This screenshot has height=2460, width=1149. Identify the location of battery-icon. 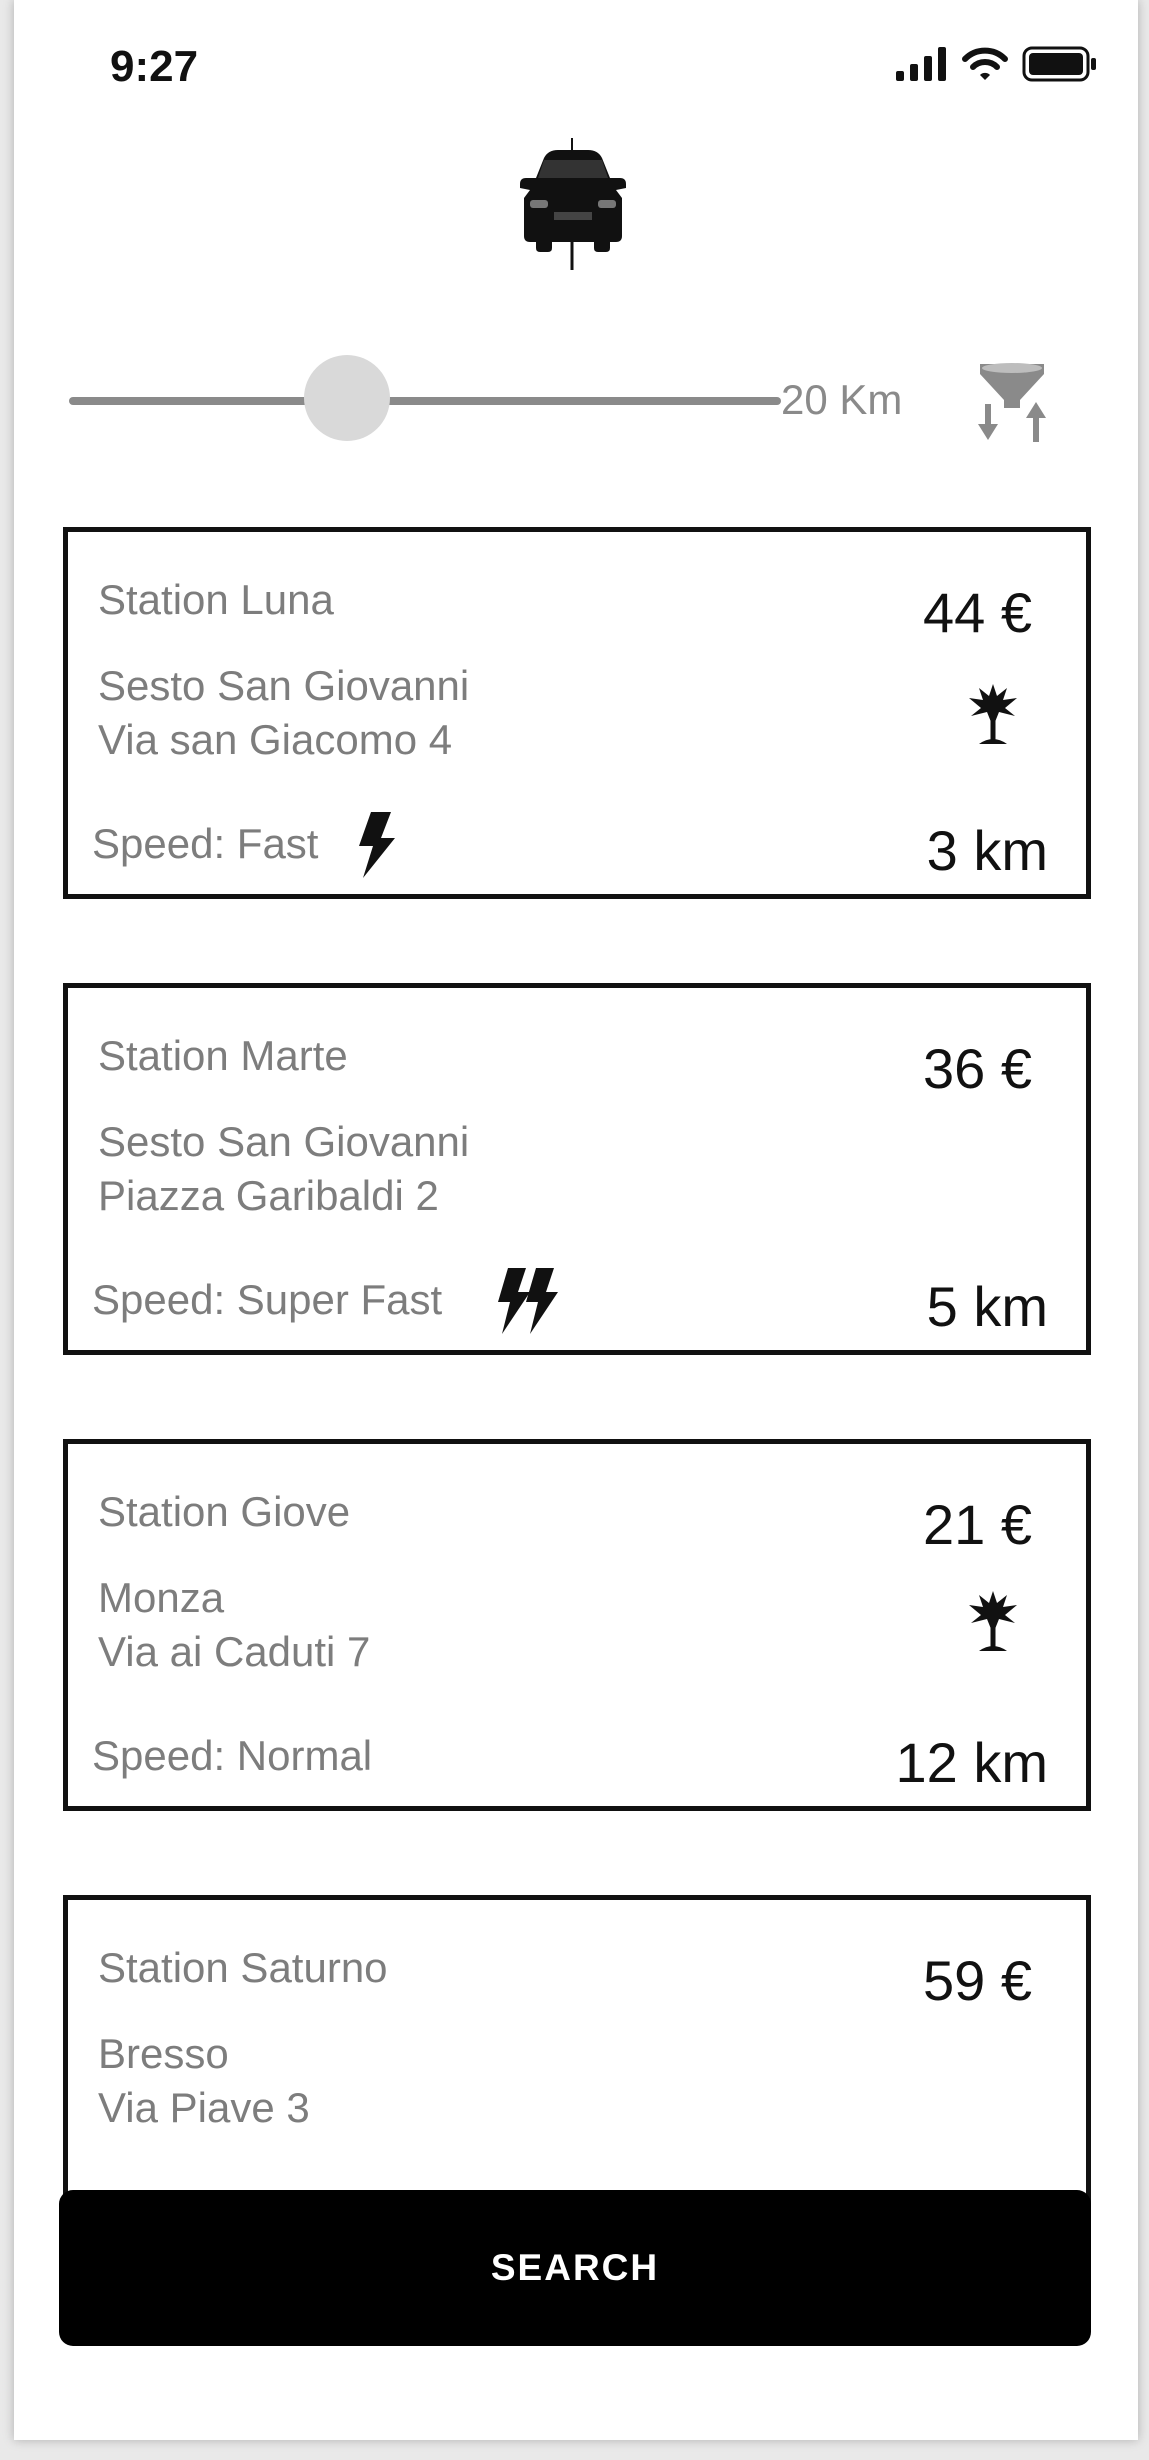
(1059, 64).